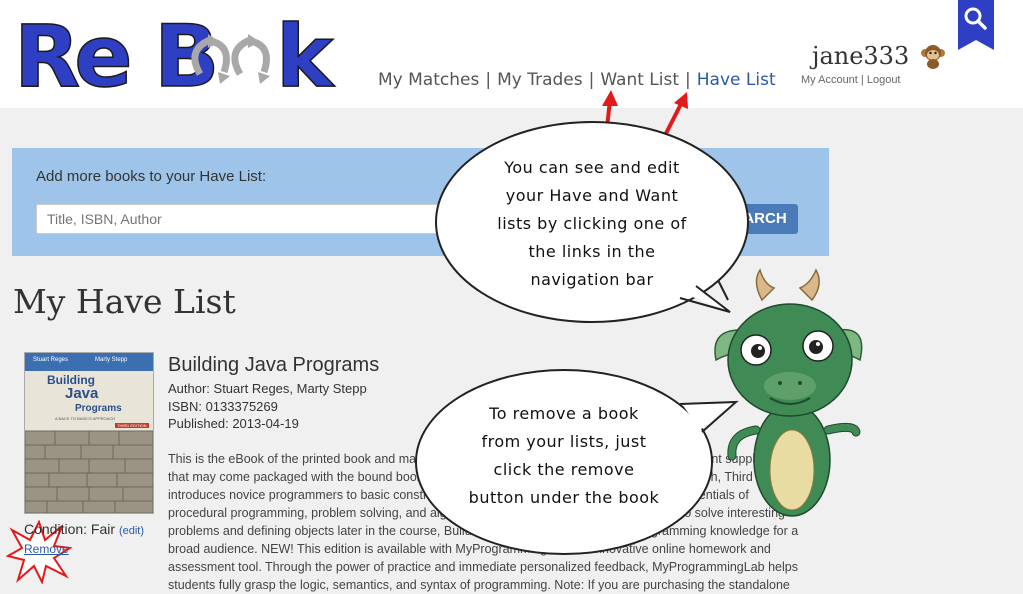 The height and width of the screenshot is (594, 1023). I want to click on nav-tip-line: lists by clicking one of, so click(592, 223).